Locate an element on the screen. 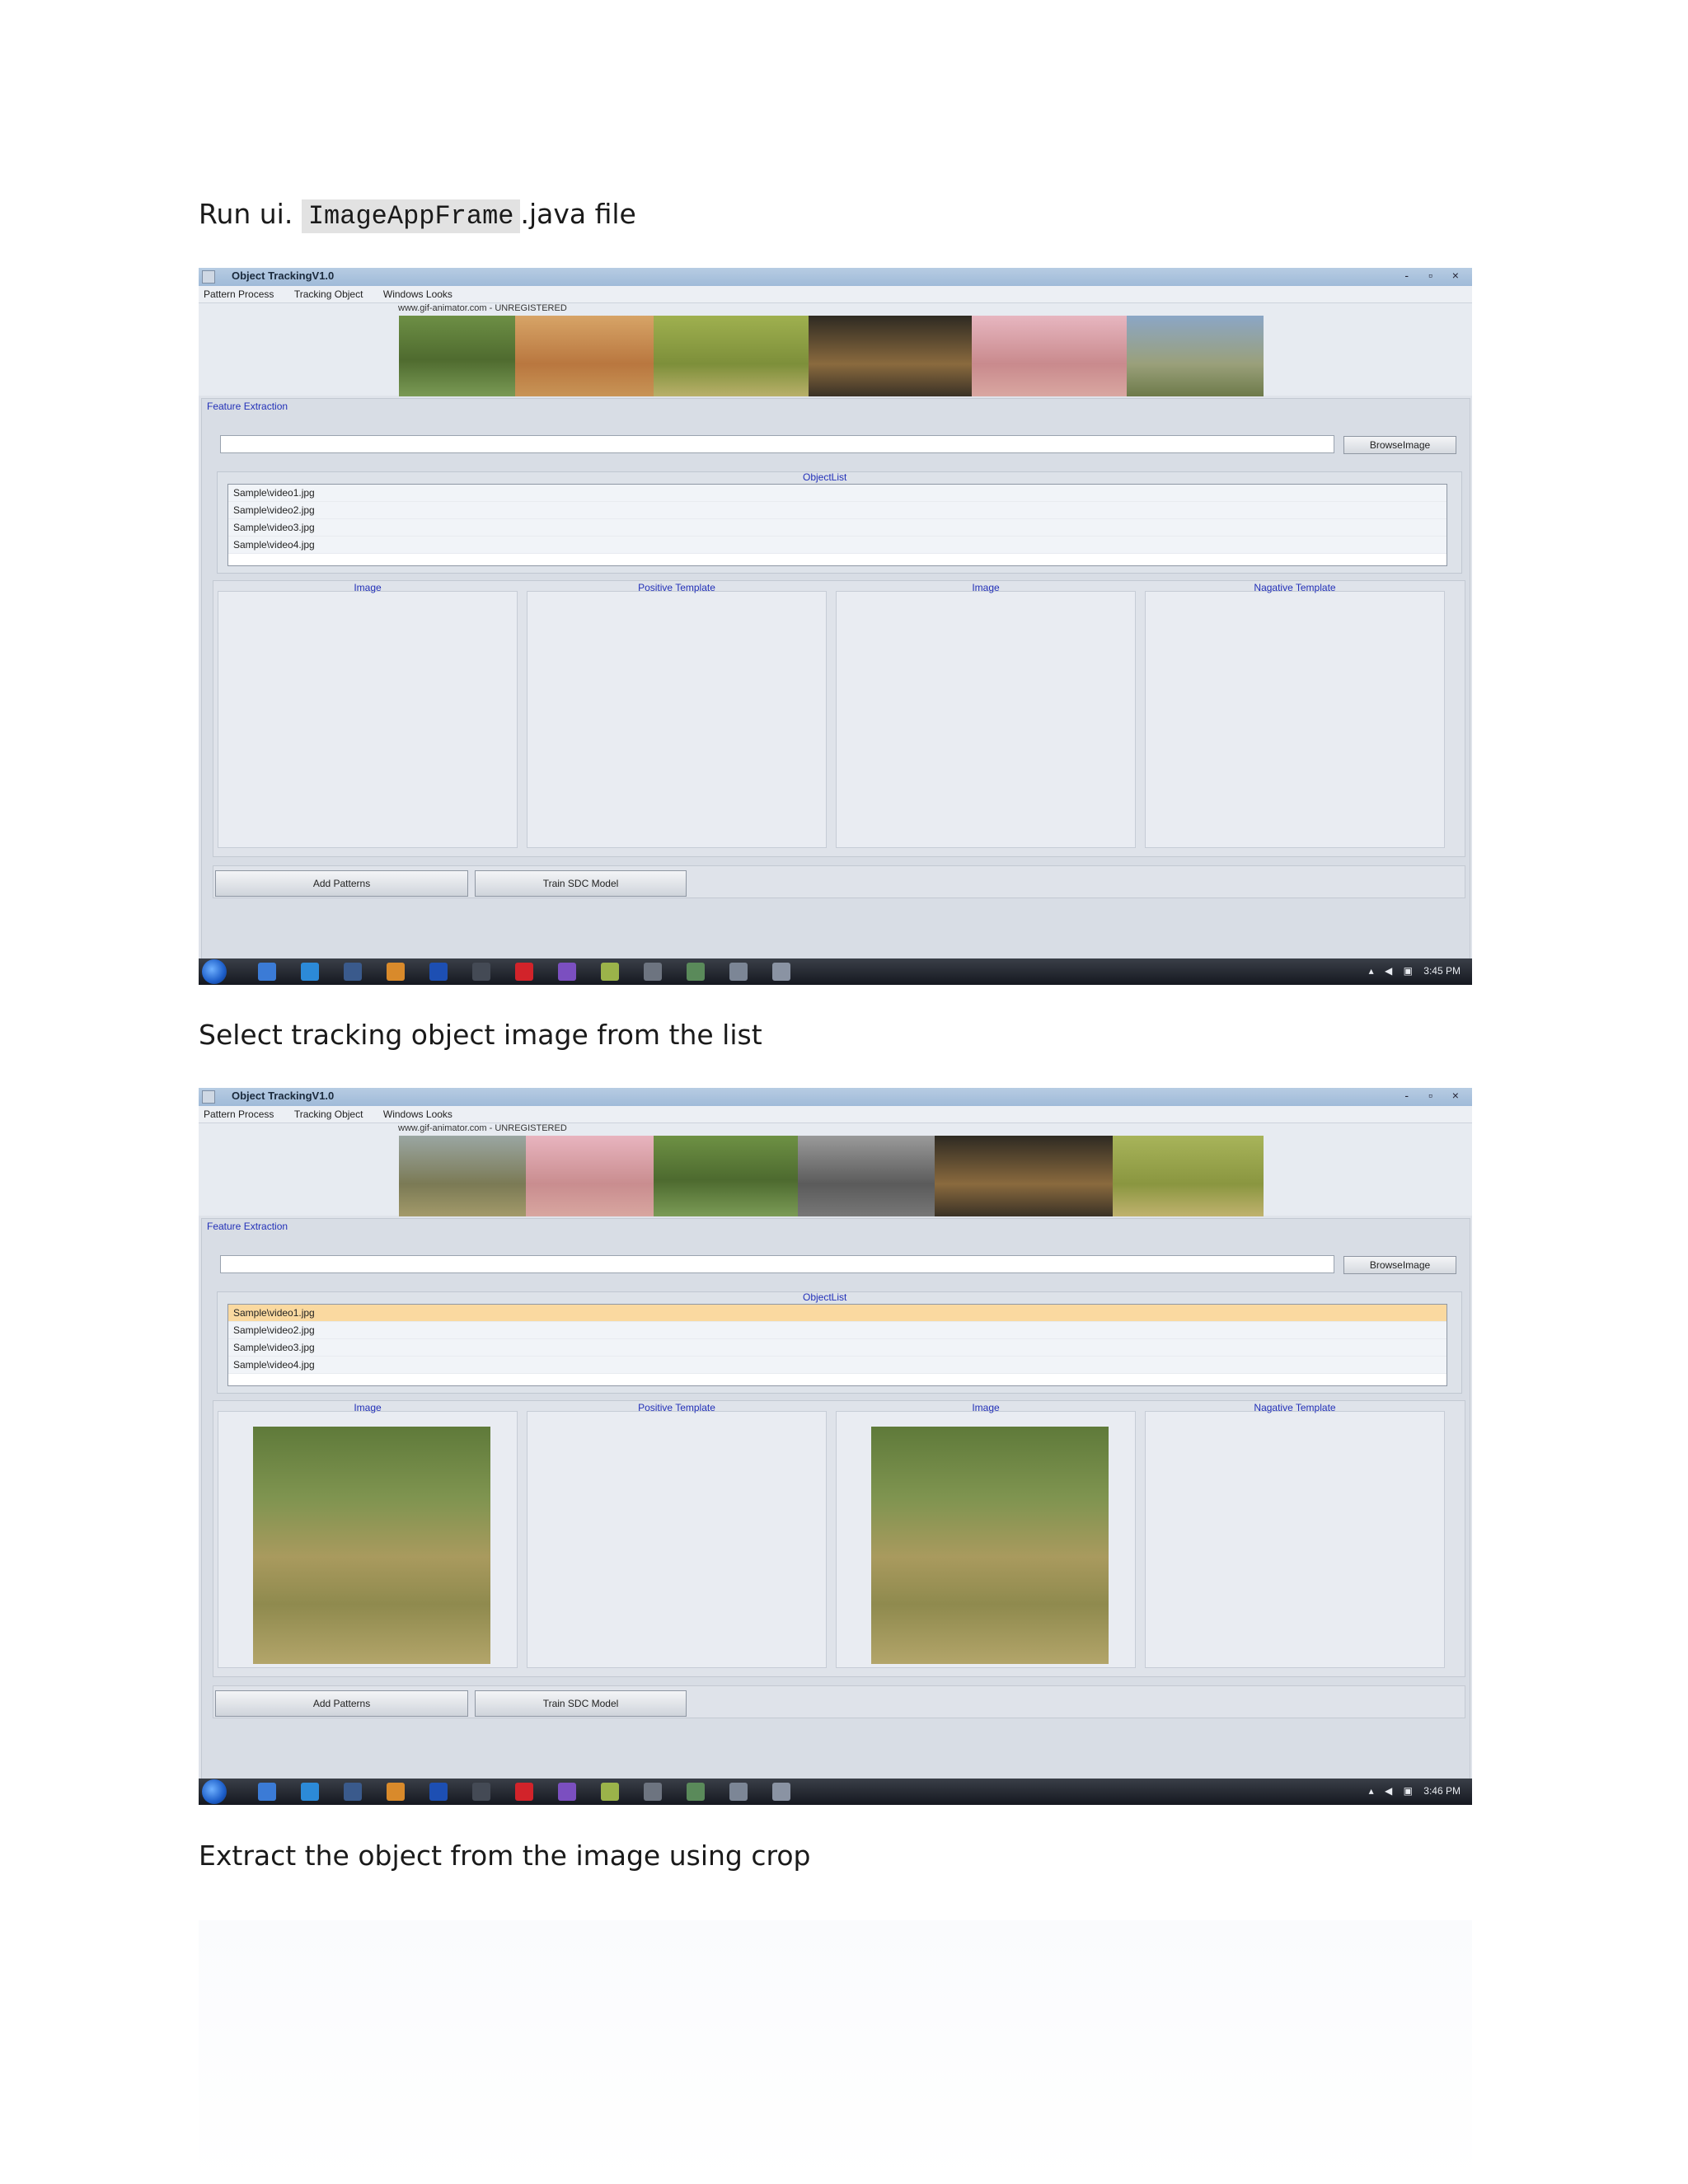 This screenshot has width=1688, height=2184. viewer-label: Nagative Template is located at coordinates (1295, 1407).